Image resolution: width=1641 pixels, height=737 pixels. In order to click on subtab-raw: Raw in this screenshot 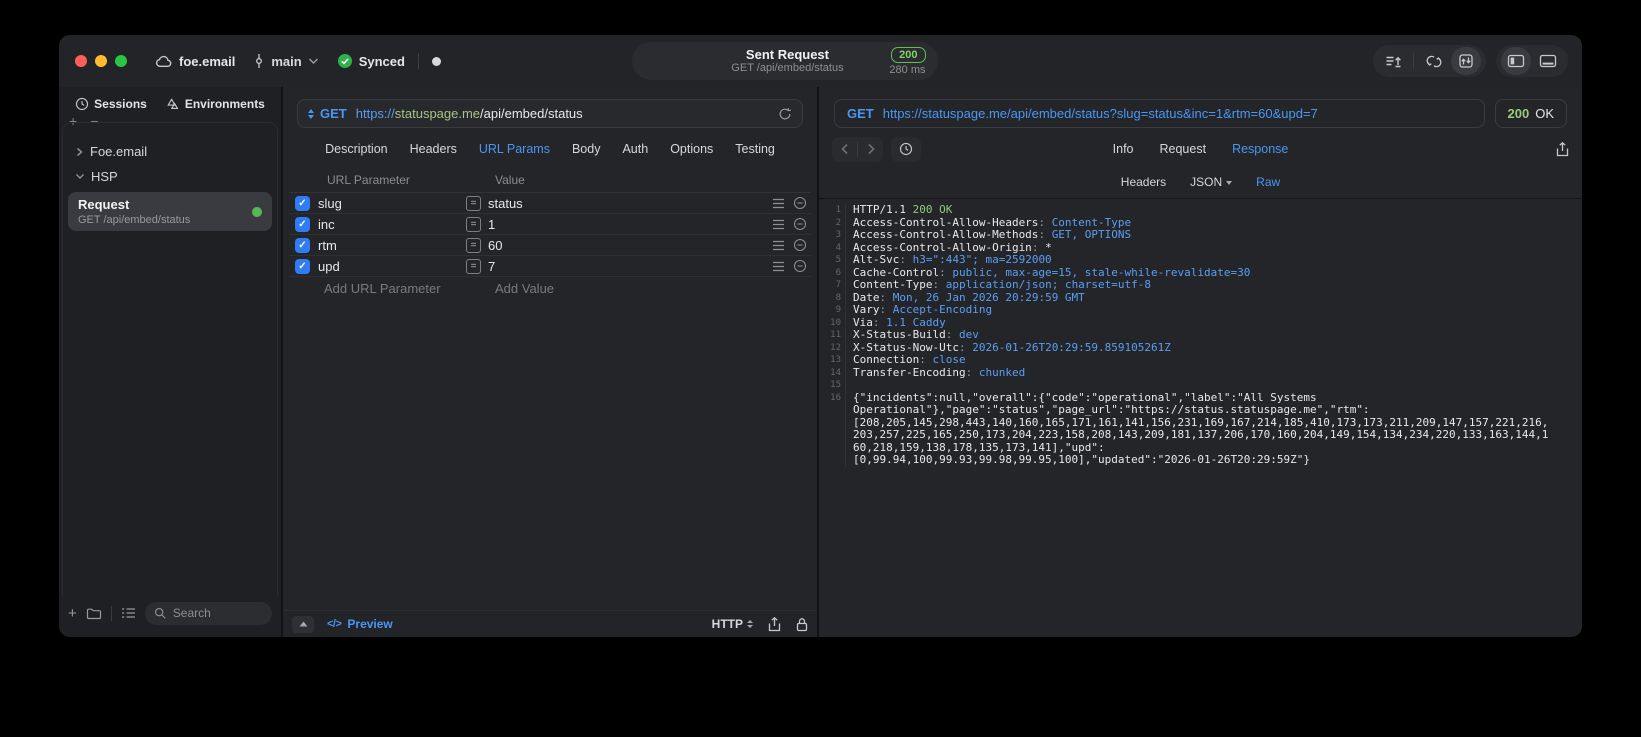, I will do `click(1268, 182)`.